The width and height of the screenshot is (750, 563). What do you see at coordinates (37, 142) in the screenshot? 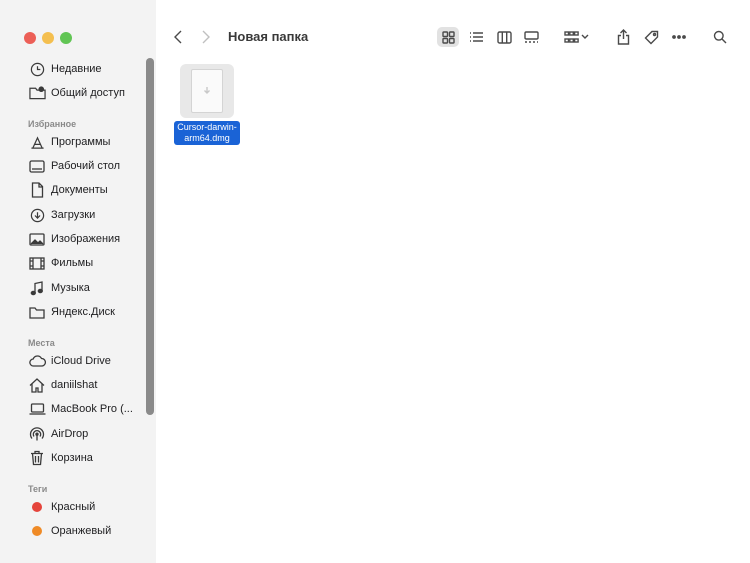
I see `applications-icon` at bounding box center [37, 142].